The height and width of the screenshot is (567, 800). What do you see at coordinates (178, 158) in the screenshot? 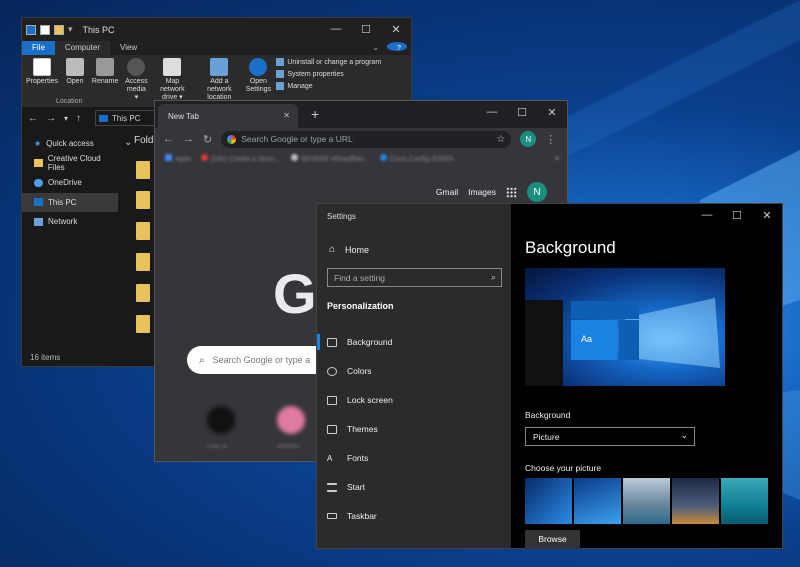
I see `bookmark-apps: Apps` at bounding box center [178, 158].